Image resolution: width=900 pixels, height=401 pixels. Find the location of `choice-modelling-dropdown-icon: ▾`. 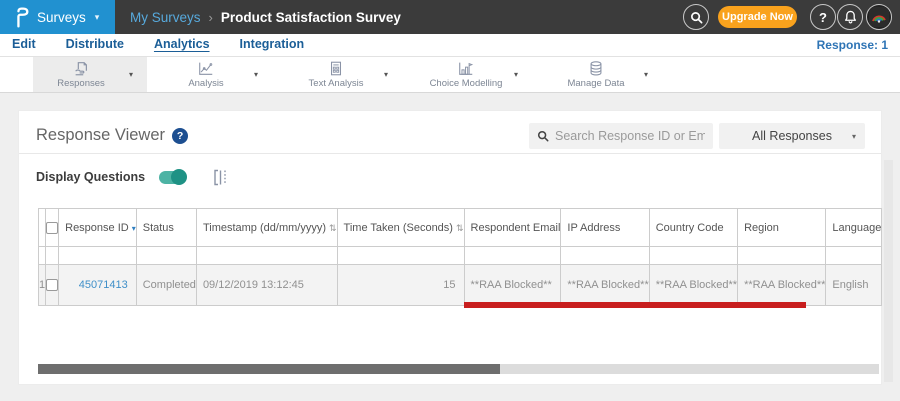

choice-modelling-dropdown-icon: ▾ is located at coordinates (523, 74).